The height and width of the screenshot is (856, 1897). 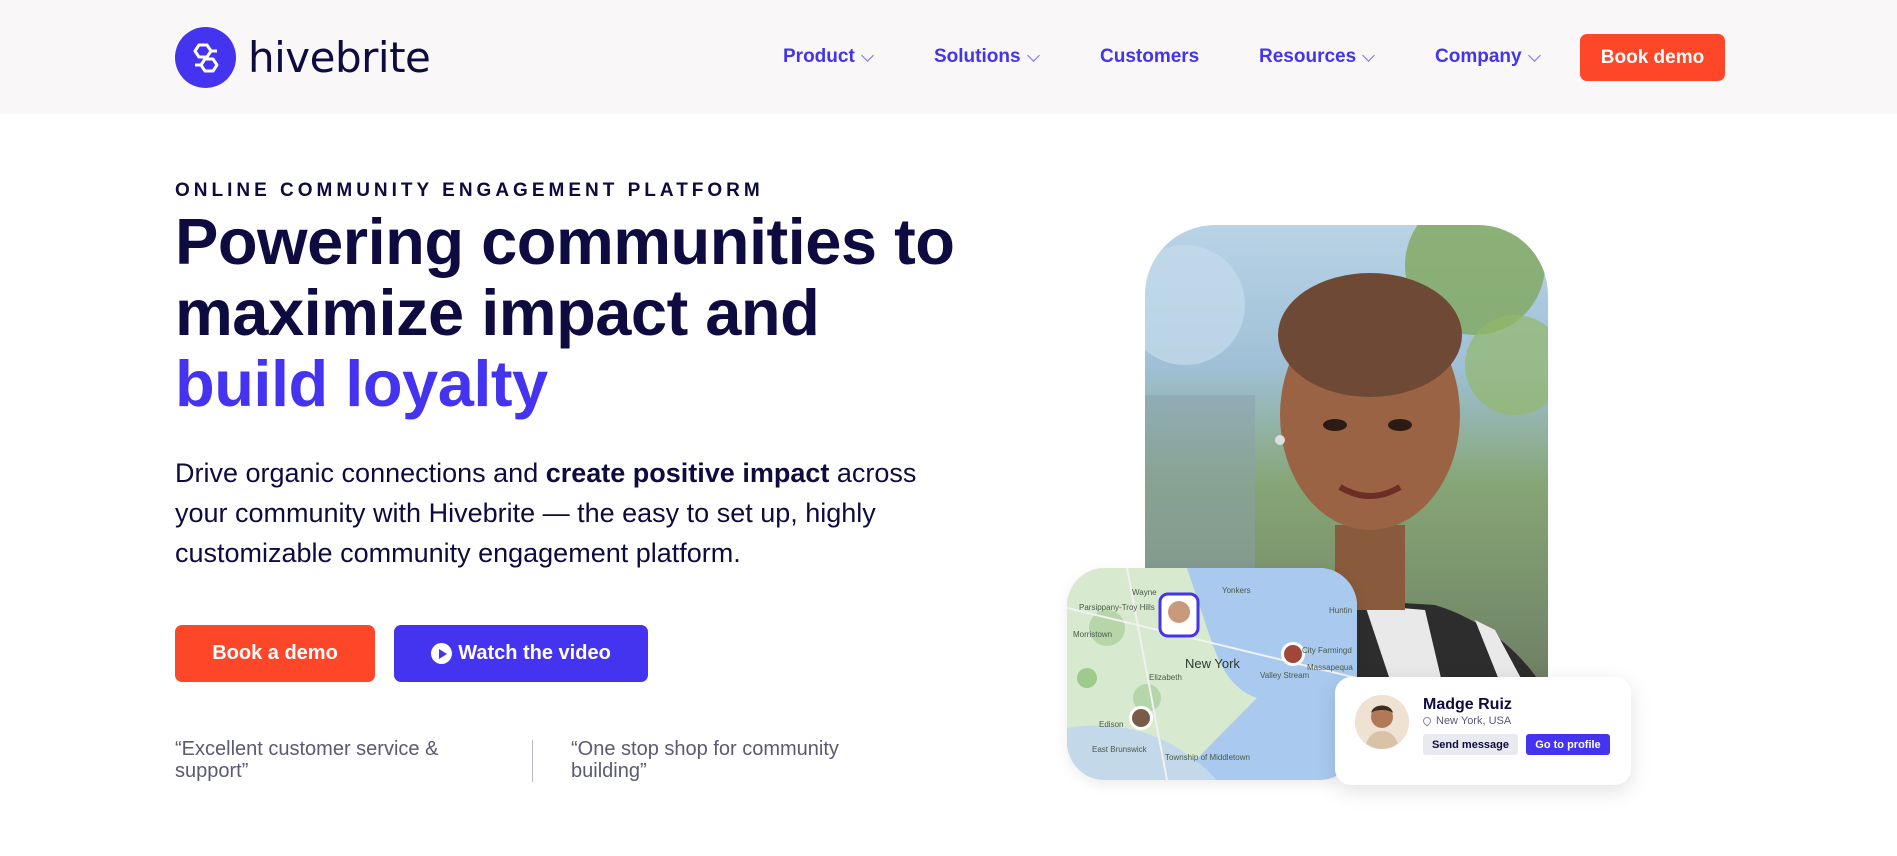 I want to click on map-label: Township of Middletown, so click(x=1207, y=757).